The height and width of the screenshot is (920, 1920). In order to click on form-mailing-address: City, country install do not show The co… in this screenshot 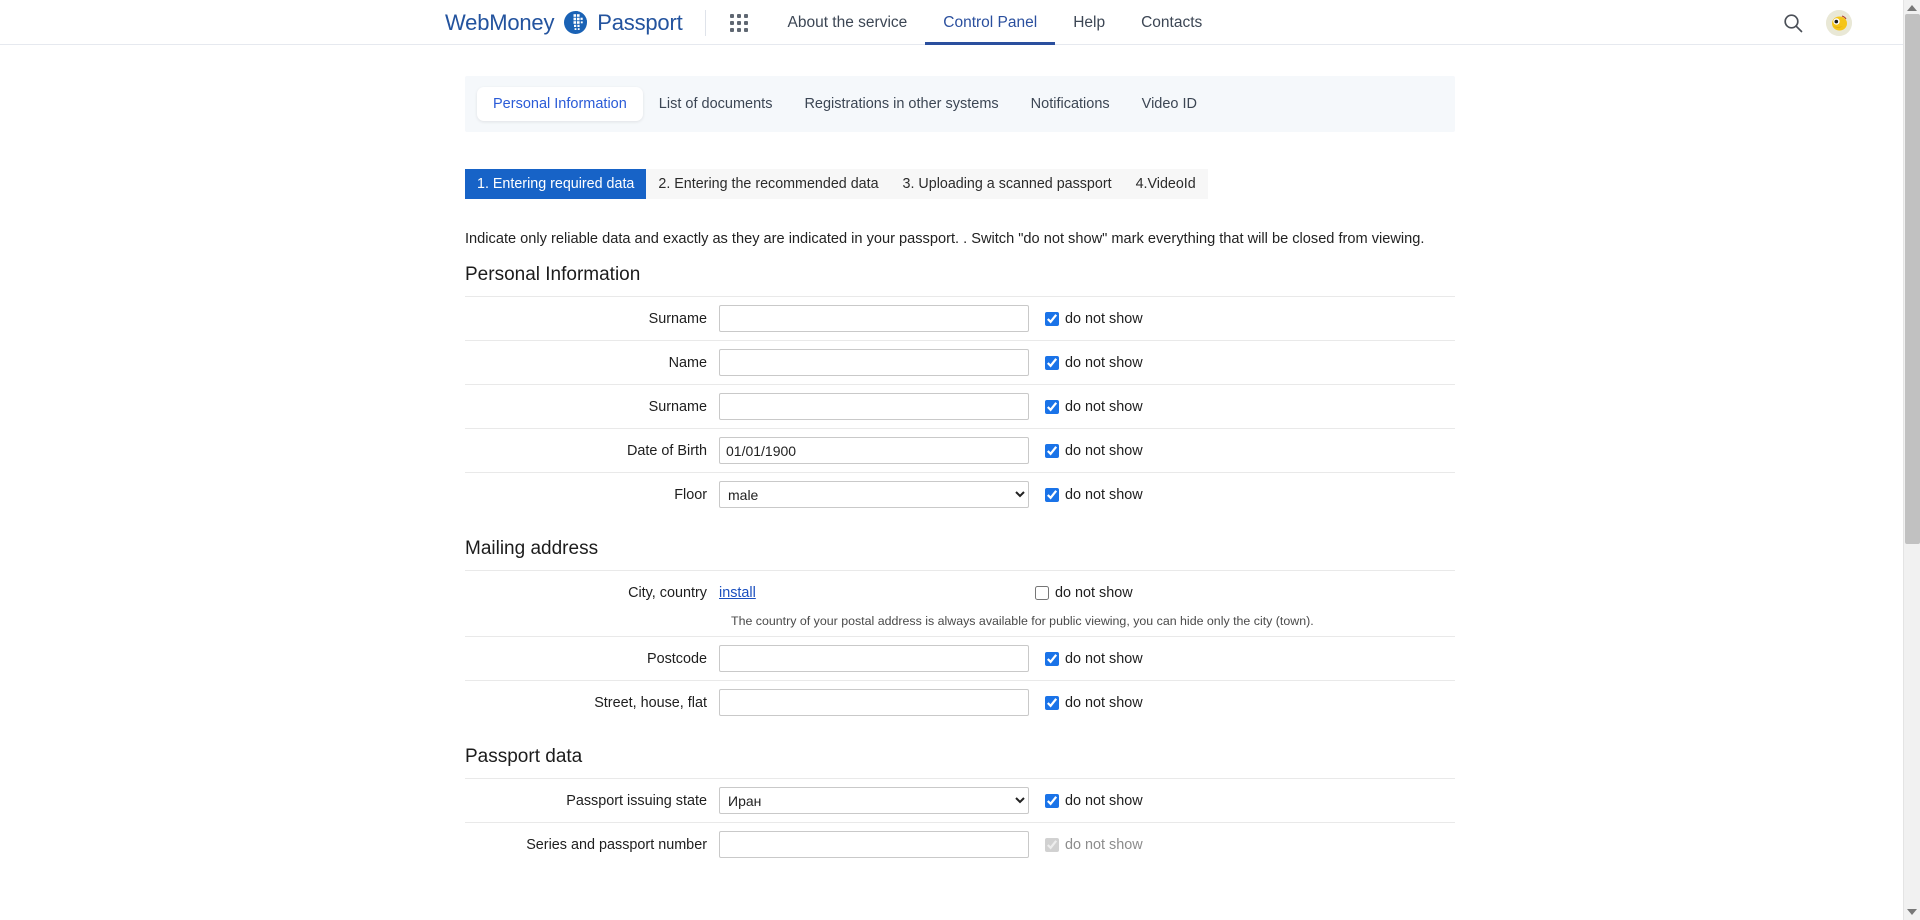, I will do `click(960, 647)`.